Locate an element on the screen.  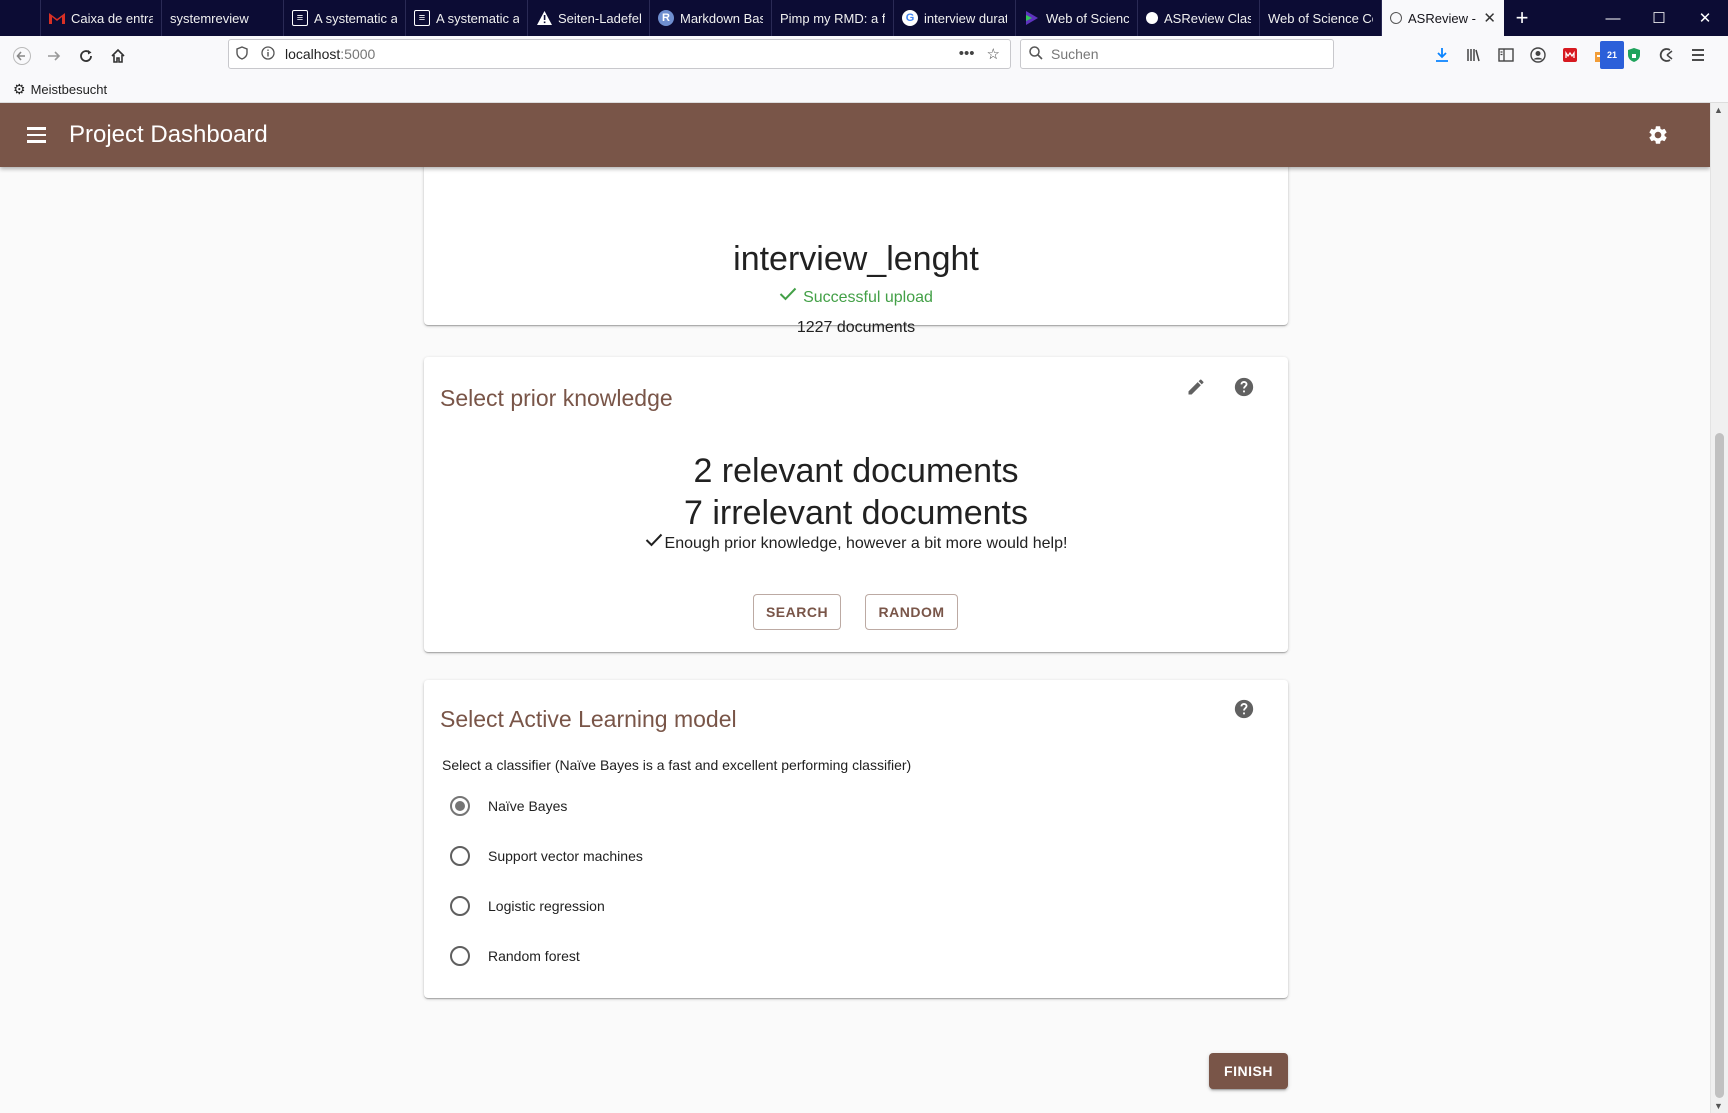
library-icon is located at coordinates (1474, 55).